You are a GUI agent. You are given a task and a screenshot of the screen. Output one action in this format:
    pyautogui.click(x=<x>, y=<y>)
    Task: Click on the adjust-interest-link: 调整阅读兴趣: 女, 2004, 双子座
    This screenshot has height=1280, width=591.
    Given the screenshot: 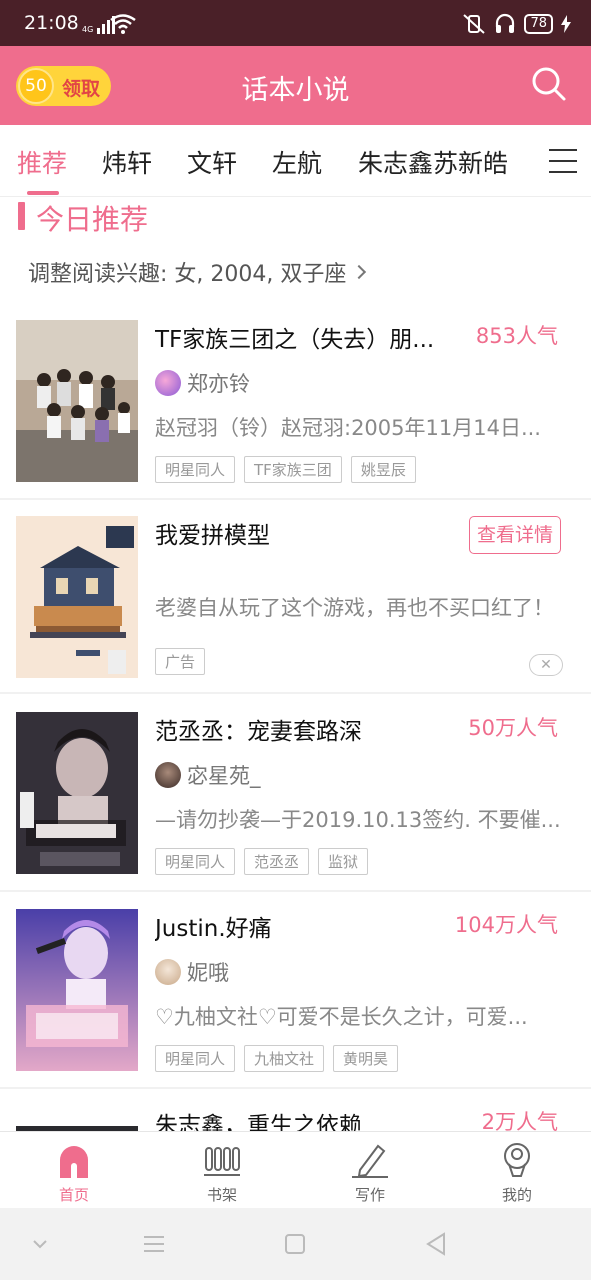 What is the action you would take?
    pyautogui.click(x=197, y=272)
    